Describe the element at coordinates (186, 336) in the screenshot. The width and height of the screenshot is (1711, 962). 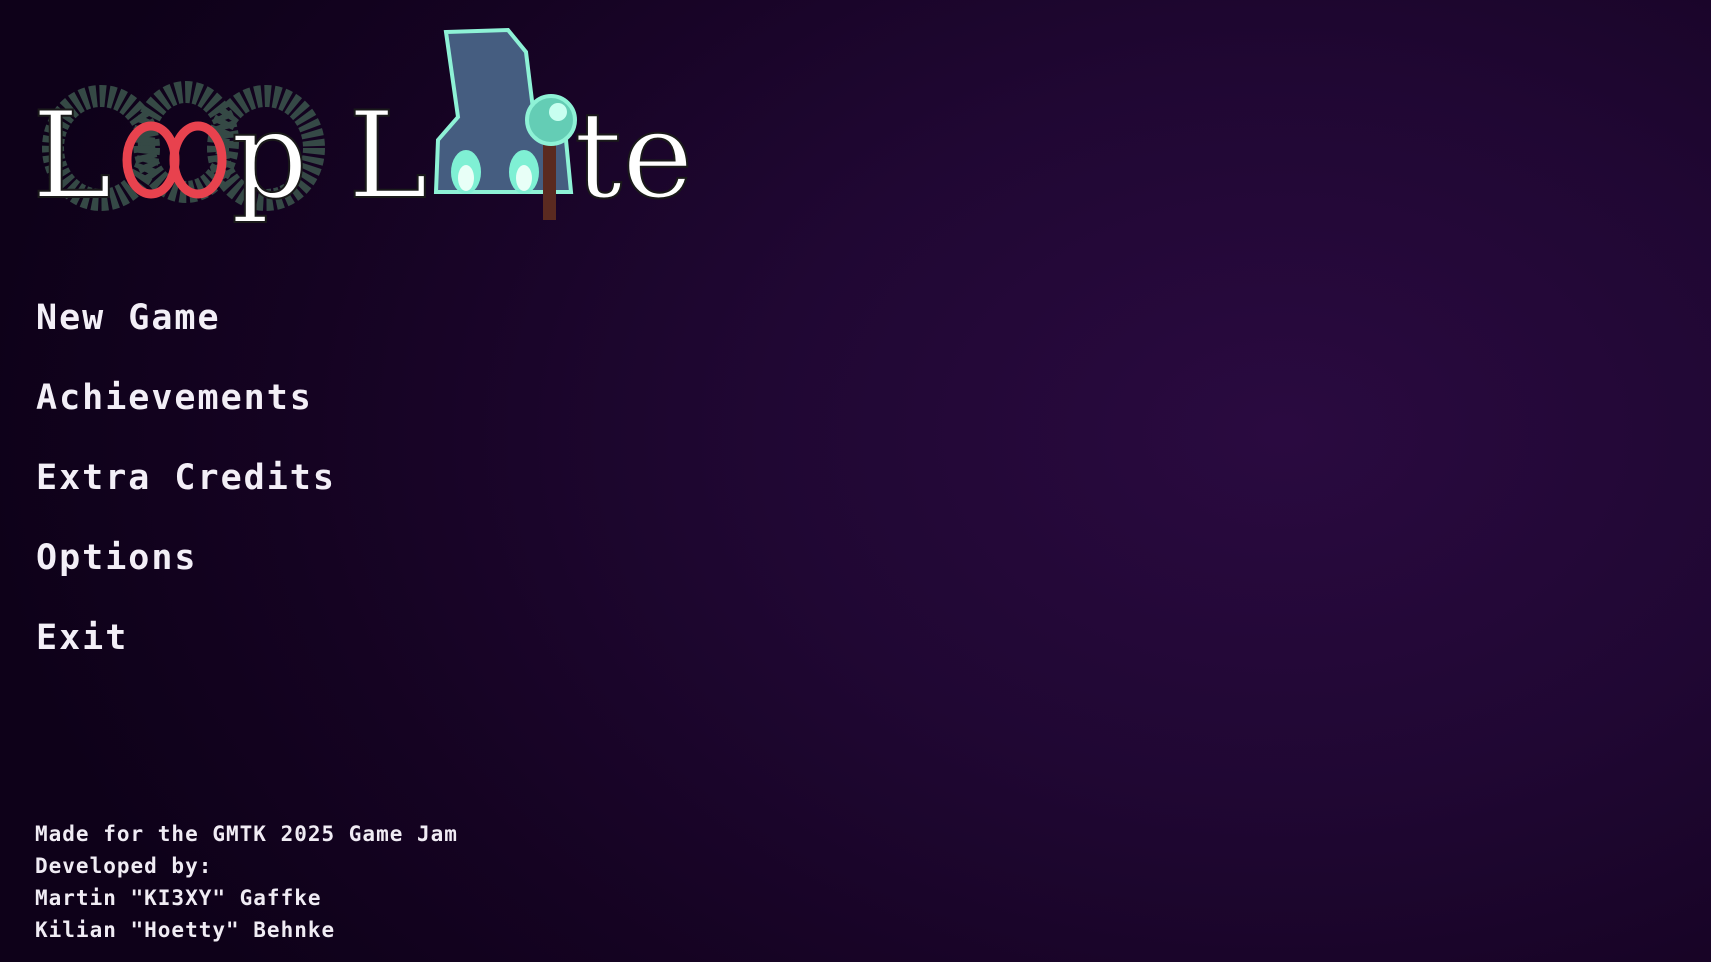
I see `new-game-button: New Game` at that location.